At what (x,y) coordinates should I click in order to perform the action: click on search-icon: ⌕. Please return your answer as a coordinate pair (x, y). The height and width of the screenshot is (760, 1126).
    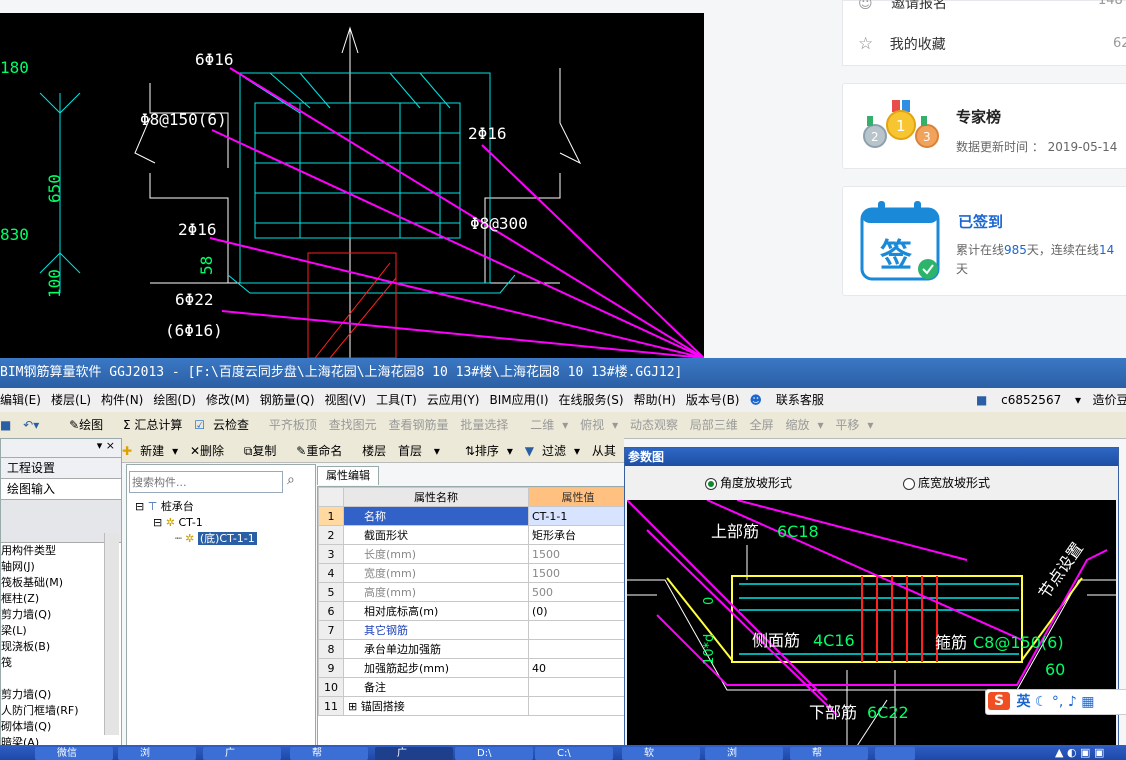
    Looking at the image, I should click on (291, 480).